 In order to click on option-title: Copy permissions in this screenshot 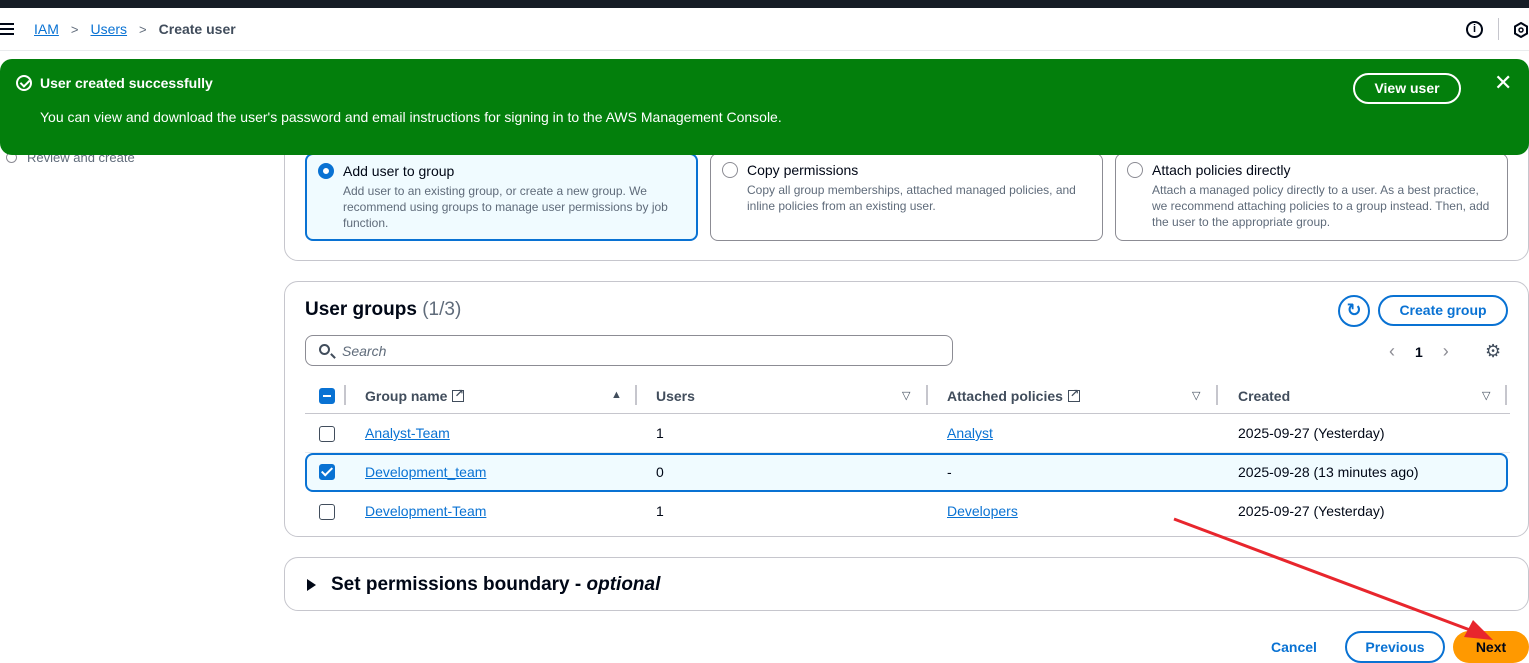, I will do `click(803, 170)`.